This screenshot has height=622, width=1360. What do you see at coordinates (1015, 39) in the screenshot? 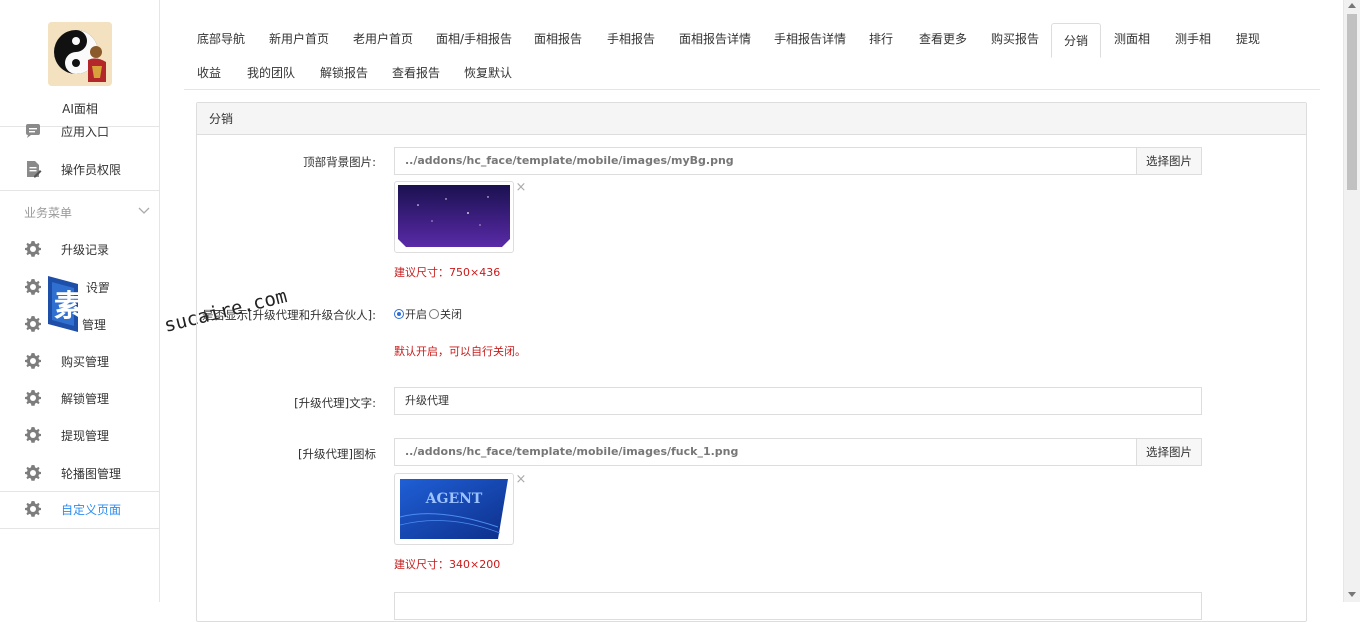
I see `tab-buy-report: 购买报告` at bounding box center [1015, 39].